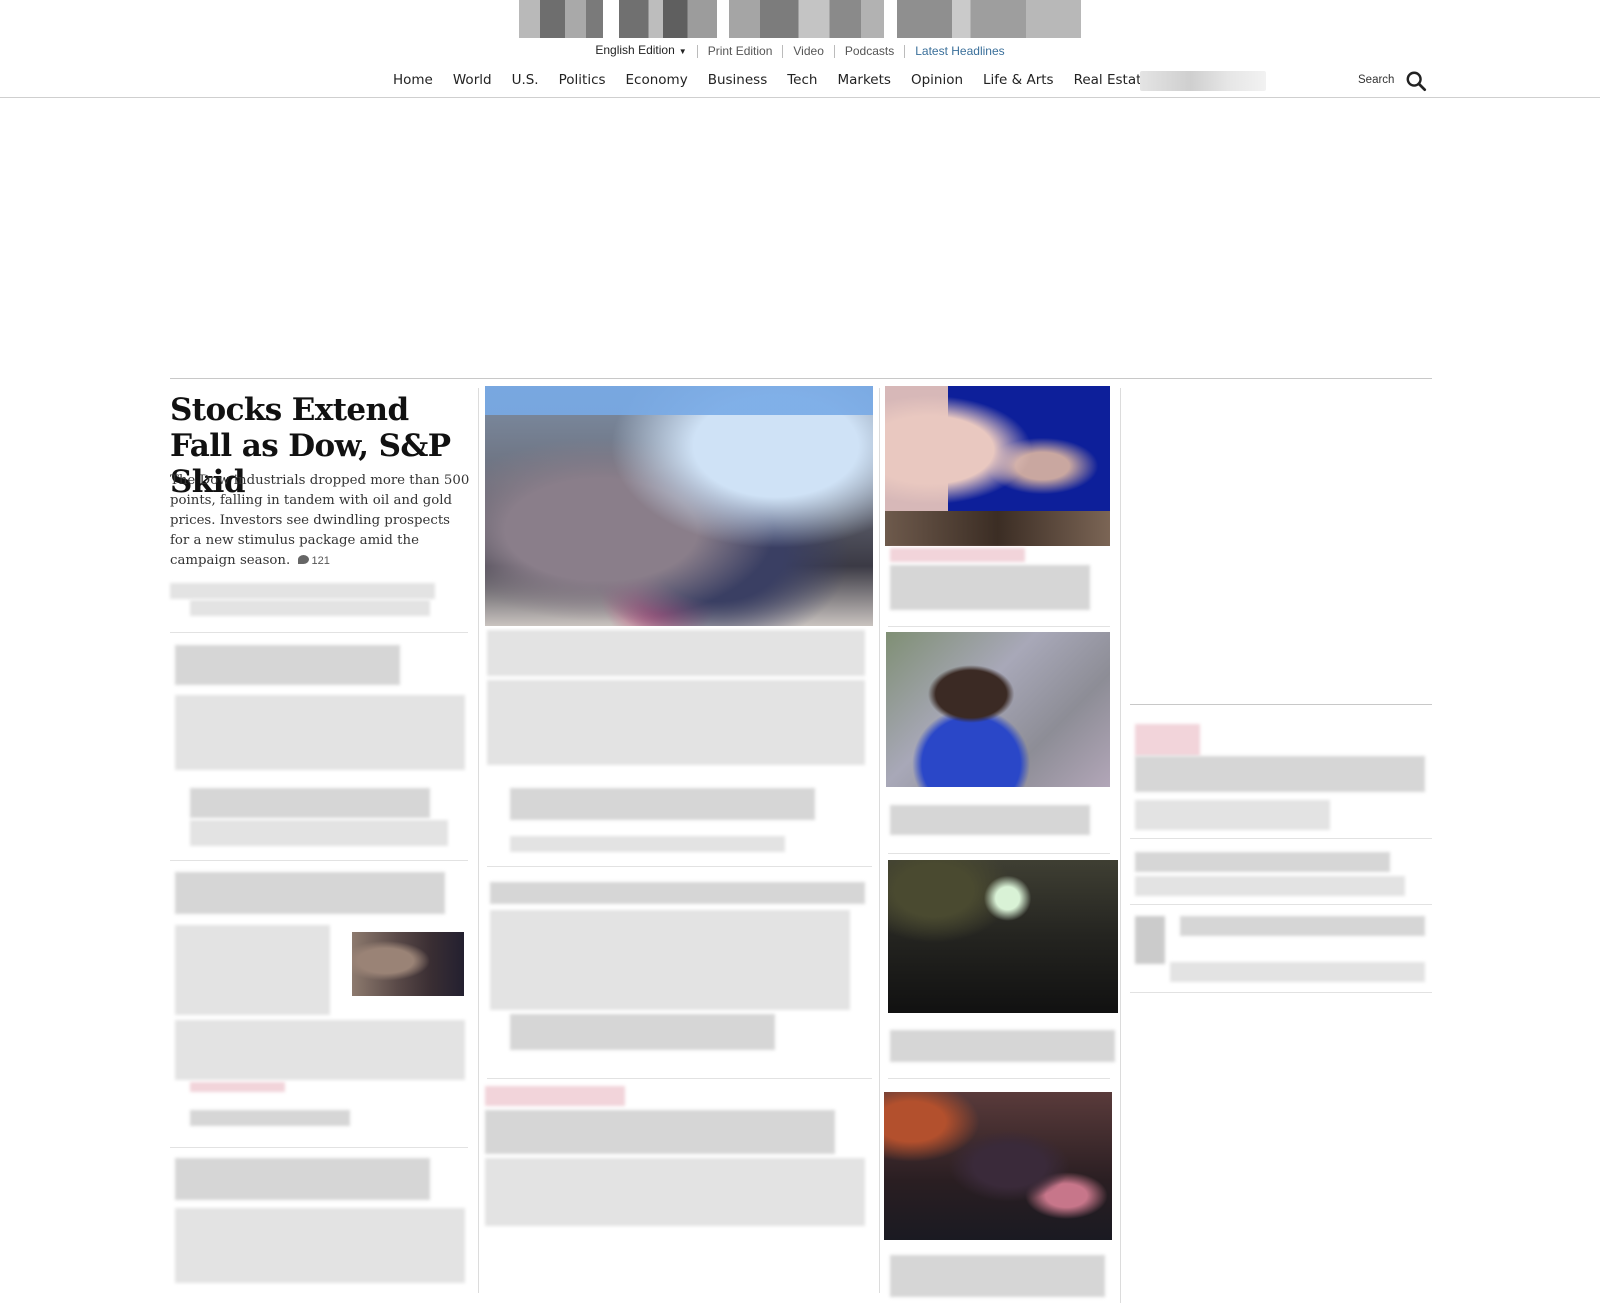  Describe the element at coordinates (1416, 81) in the screenshot. I see `search-icon` at that location.